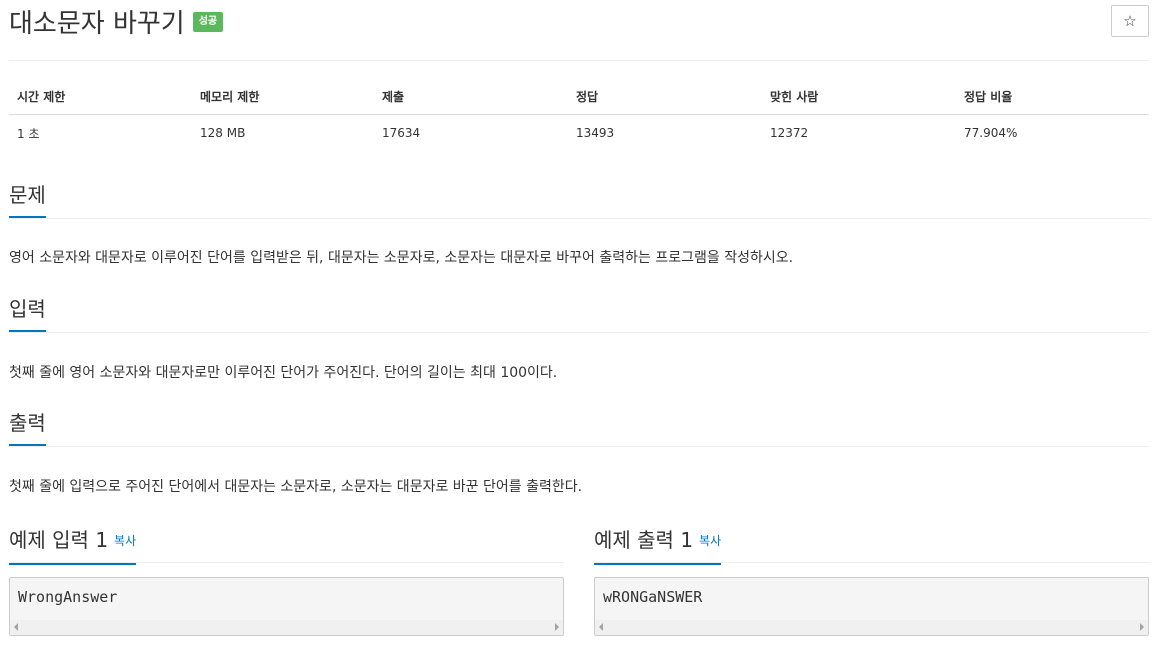  I want to click on sample-output-title-text: 예제 출력 1, so click(644, 540).